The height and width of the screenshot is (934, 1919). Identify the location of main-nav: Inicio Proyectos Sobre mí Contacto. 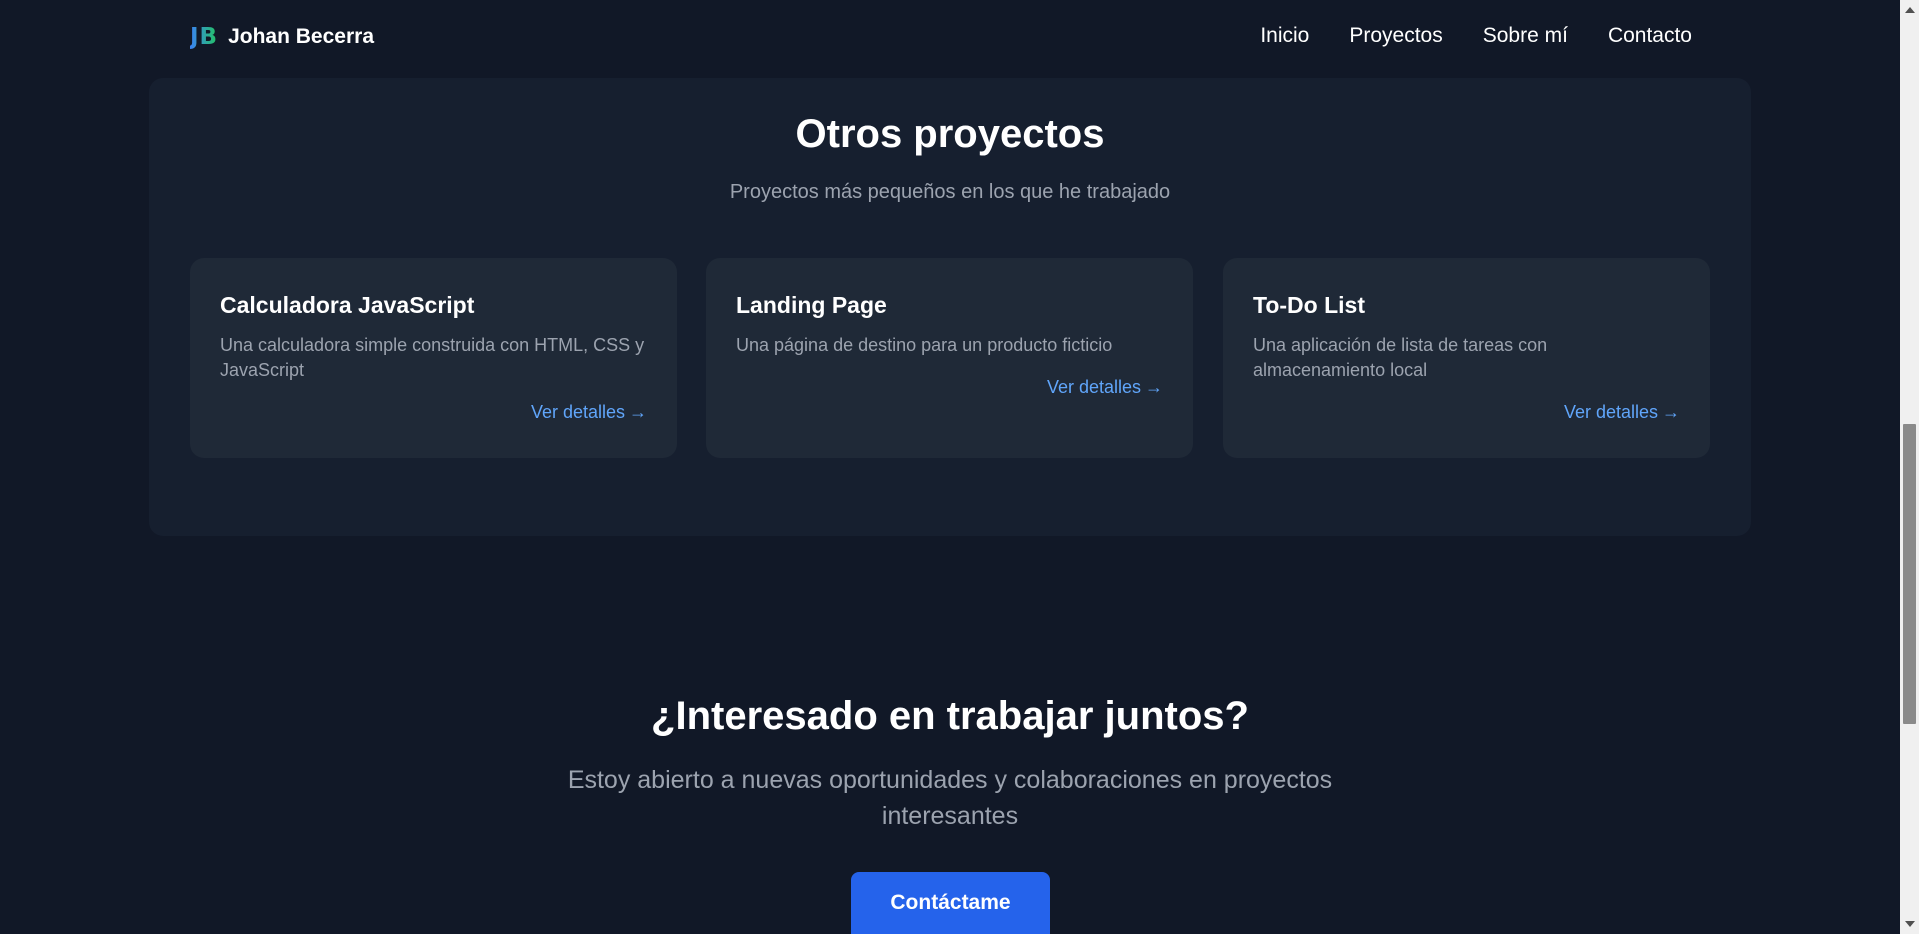
(1476, 36).